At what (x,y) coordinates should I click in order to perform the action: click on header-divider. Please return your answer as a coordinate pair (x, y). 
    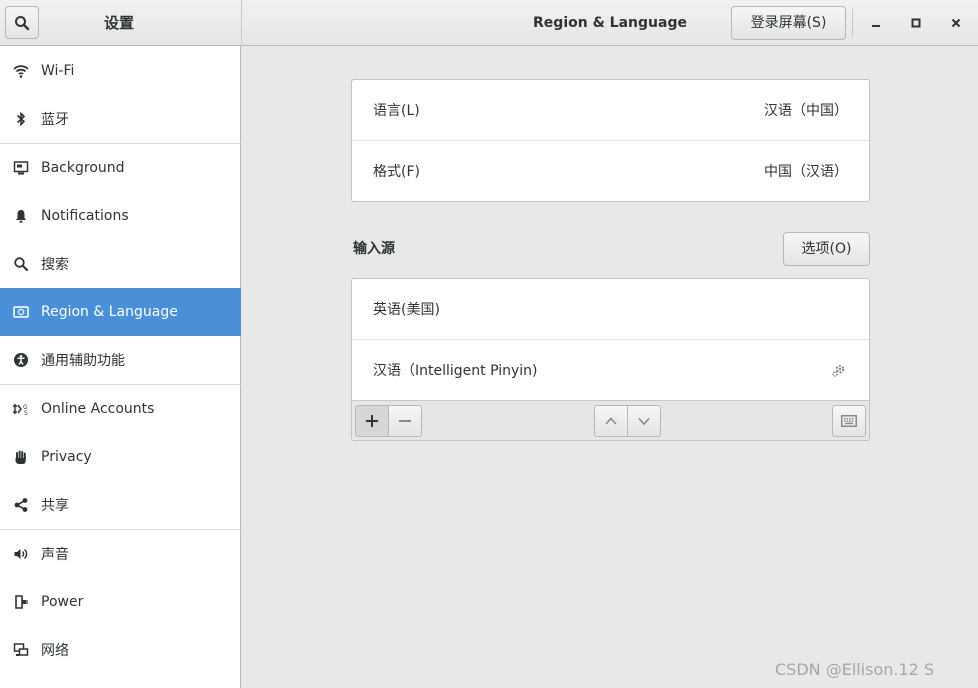
    Looking at the image, I should click on (241, 23).